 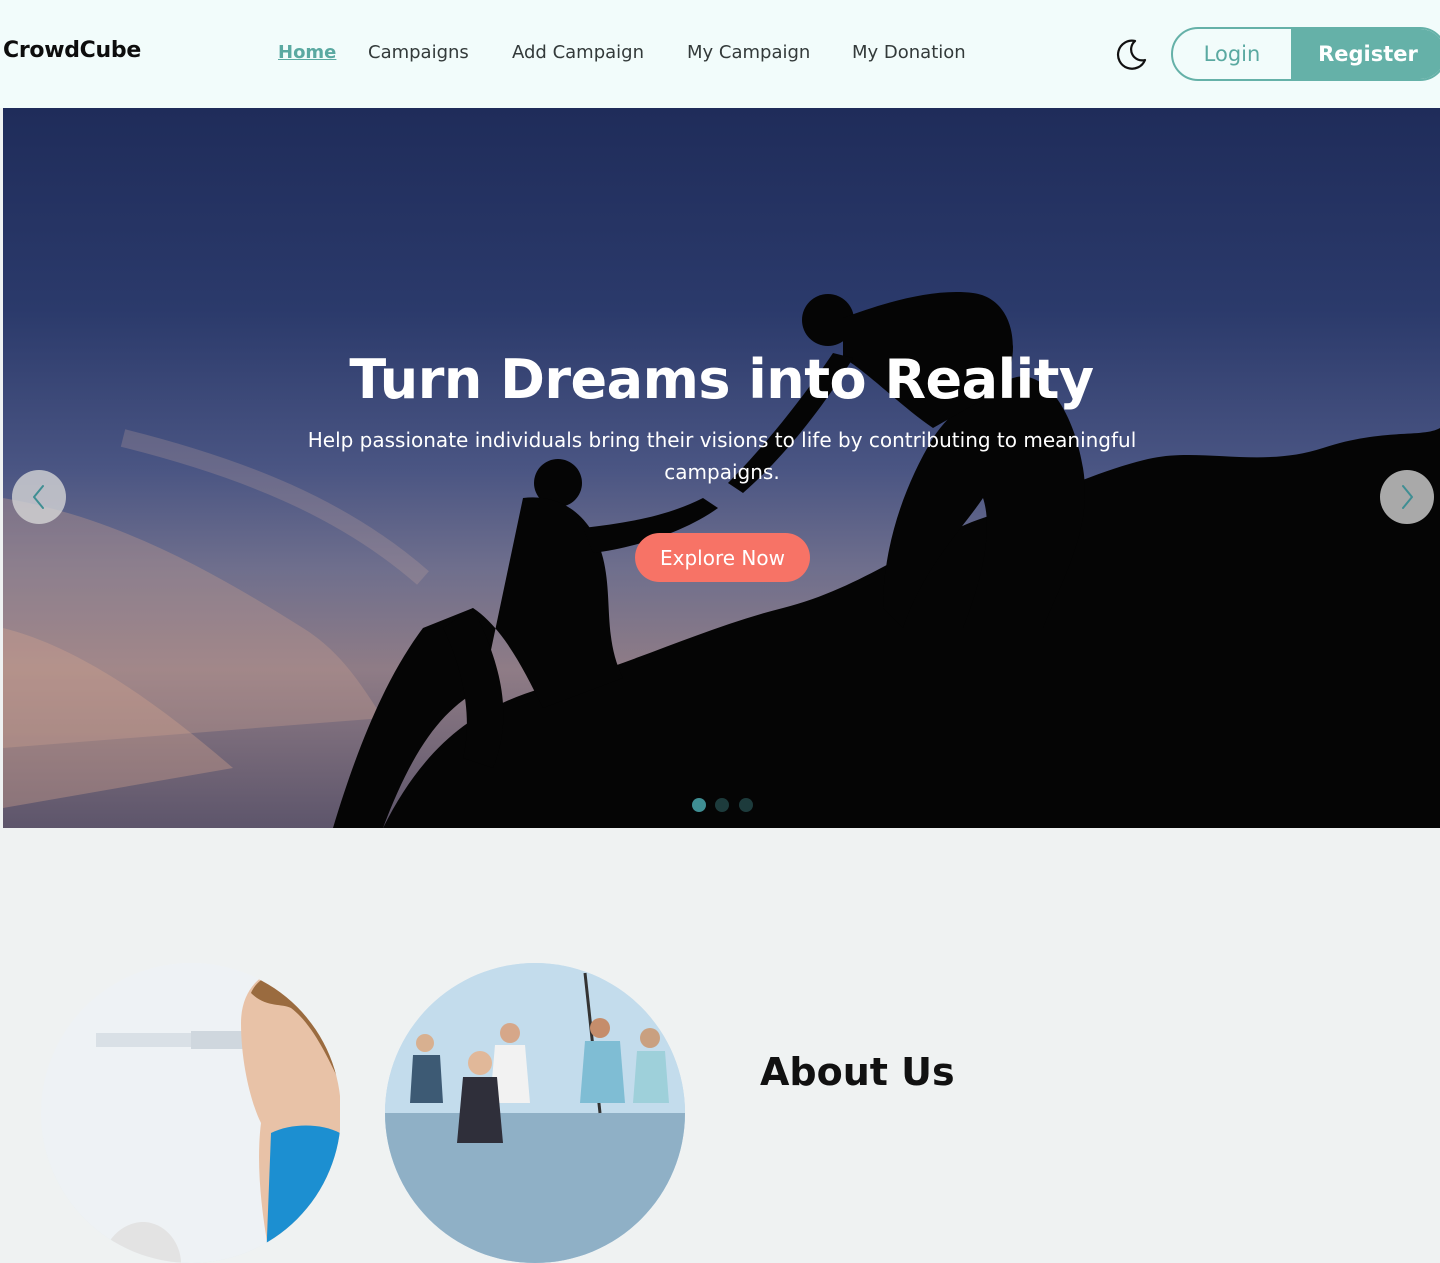 I want to click on login-button: Login, so click(x=1232, y=54).